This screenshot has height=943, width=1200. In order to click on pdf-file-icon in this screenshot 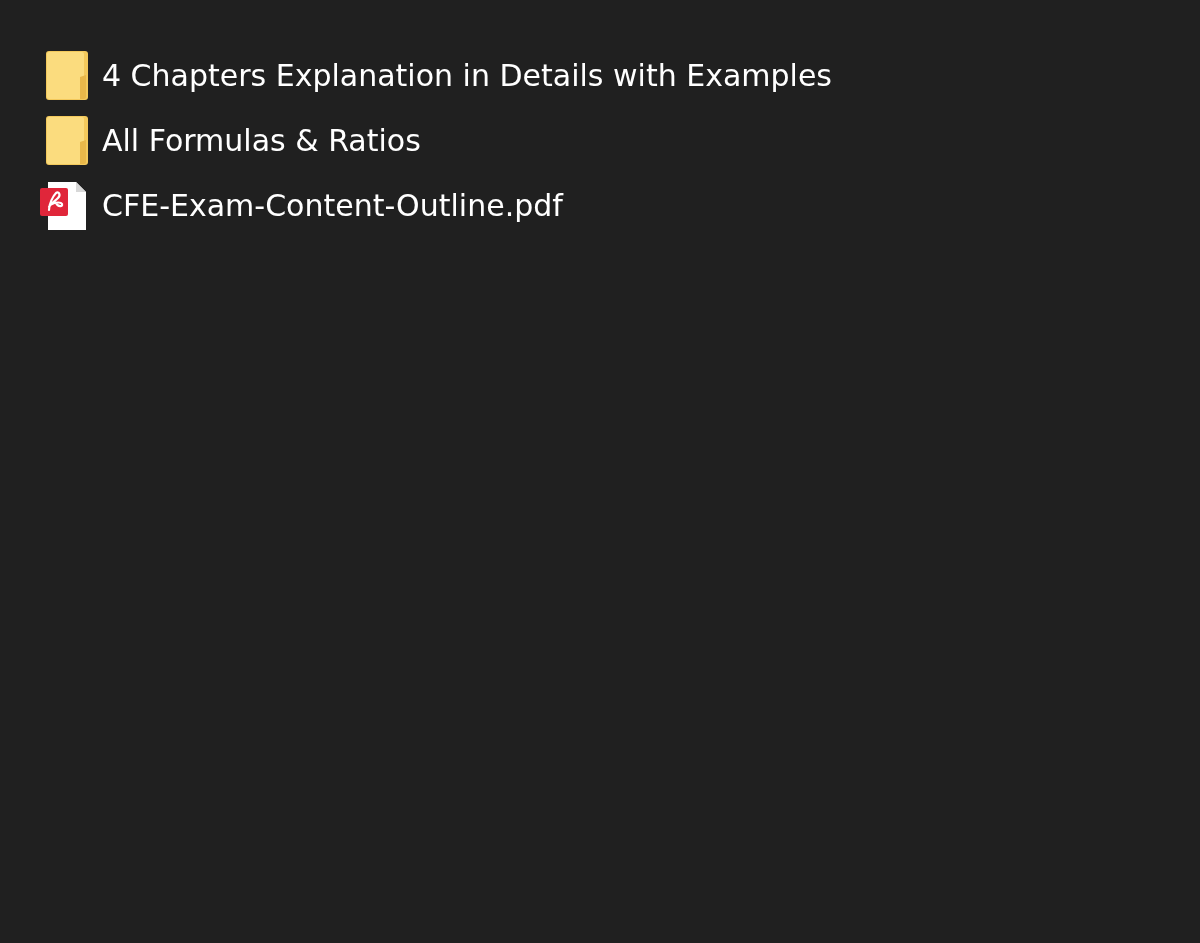, I will do `click(63, 205)`.